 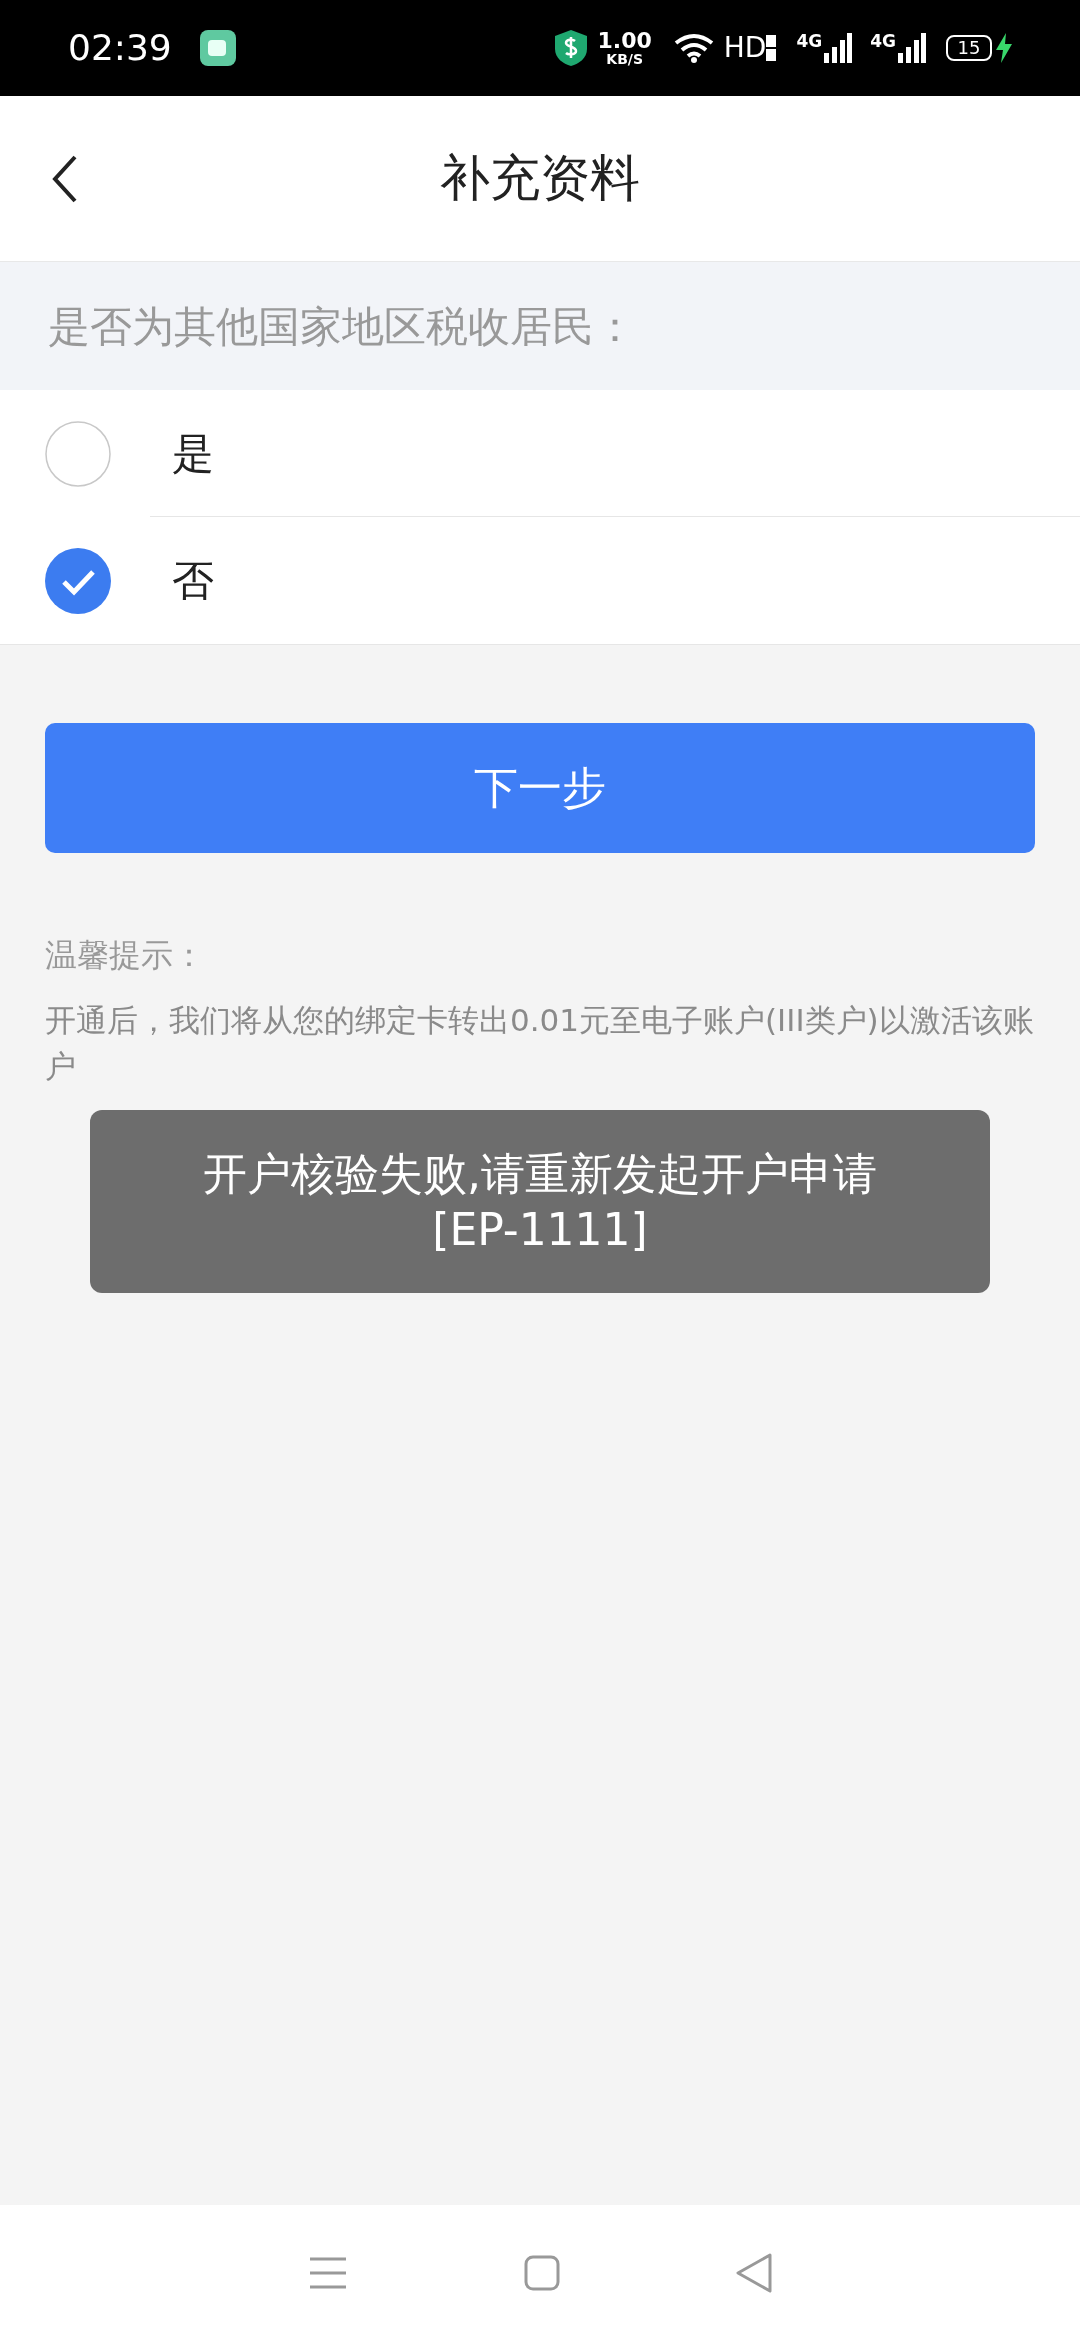 What do you see at coordinates (120, 48) in the screenshot?
I see `status-time: 02:39` at bounding box center [120, 48].